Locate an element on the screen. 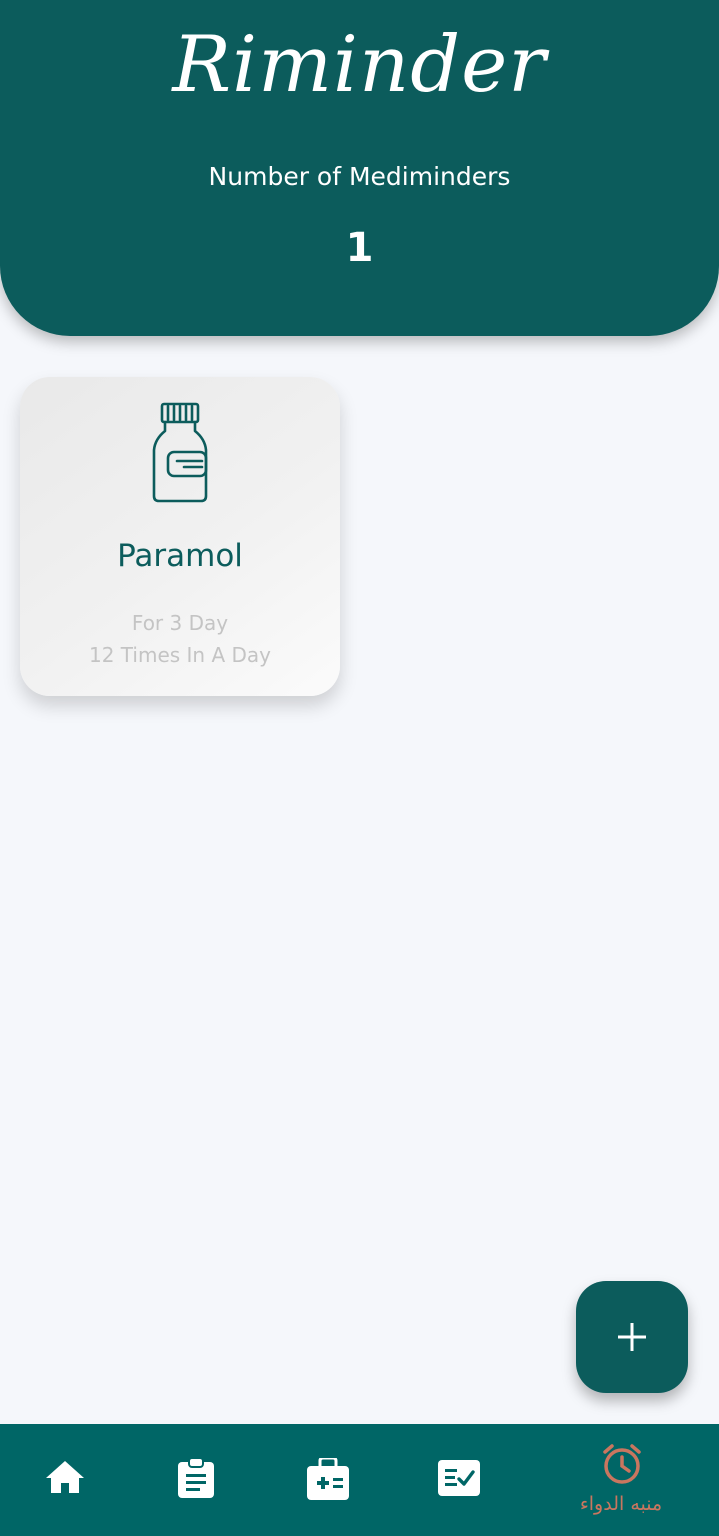 Image resolution: width=719 pixels, height=1536 pixels. medical-kit-icon is located at coordinates (328, 1479).